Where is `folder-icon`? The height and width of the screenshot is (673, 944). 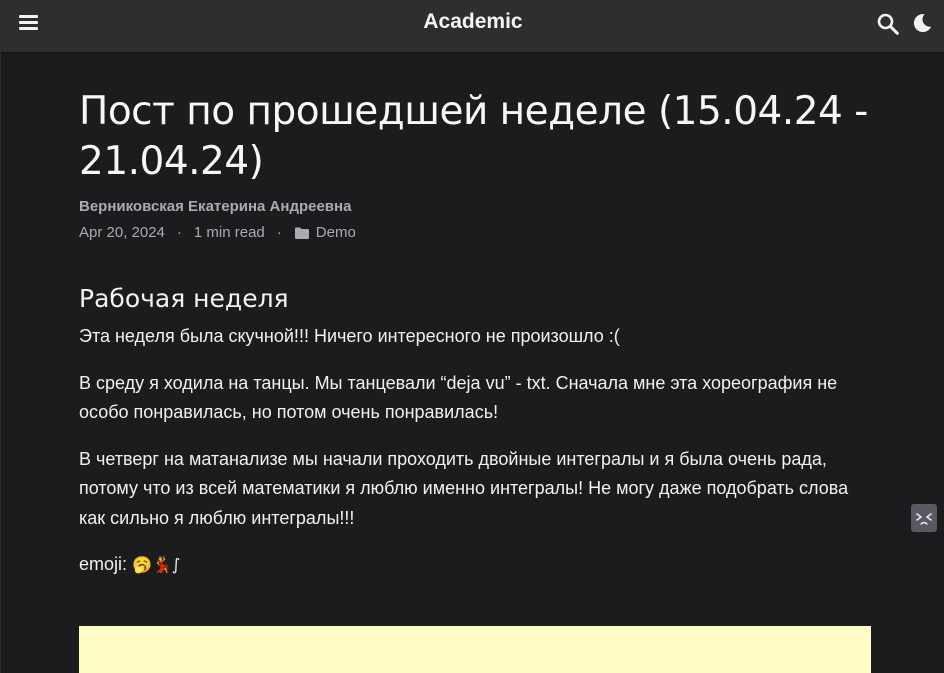
folder-icon is located at coordinates (301, 233).